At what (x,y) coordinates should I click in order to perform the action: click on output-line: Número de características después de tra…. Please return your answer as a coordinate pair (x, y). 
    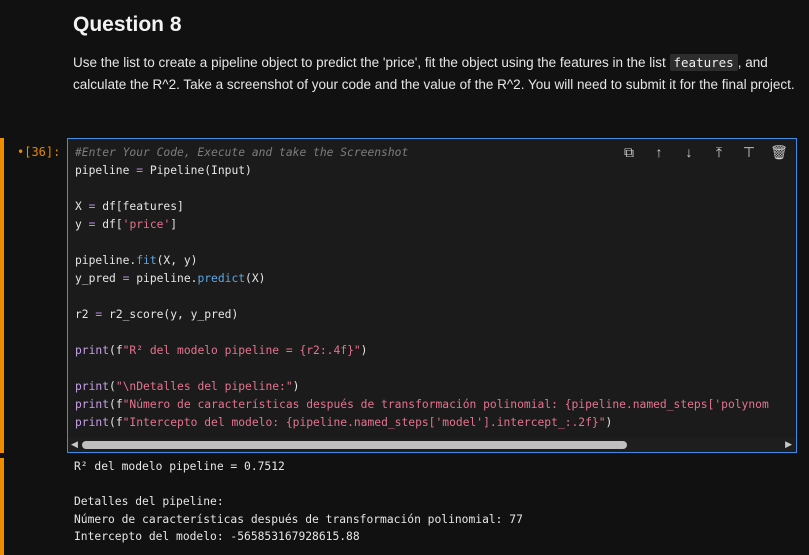
    Looking at the image, I should click on (298, 519).